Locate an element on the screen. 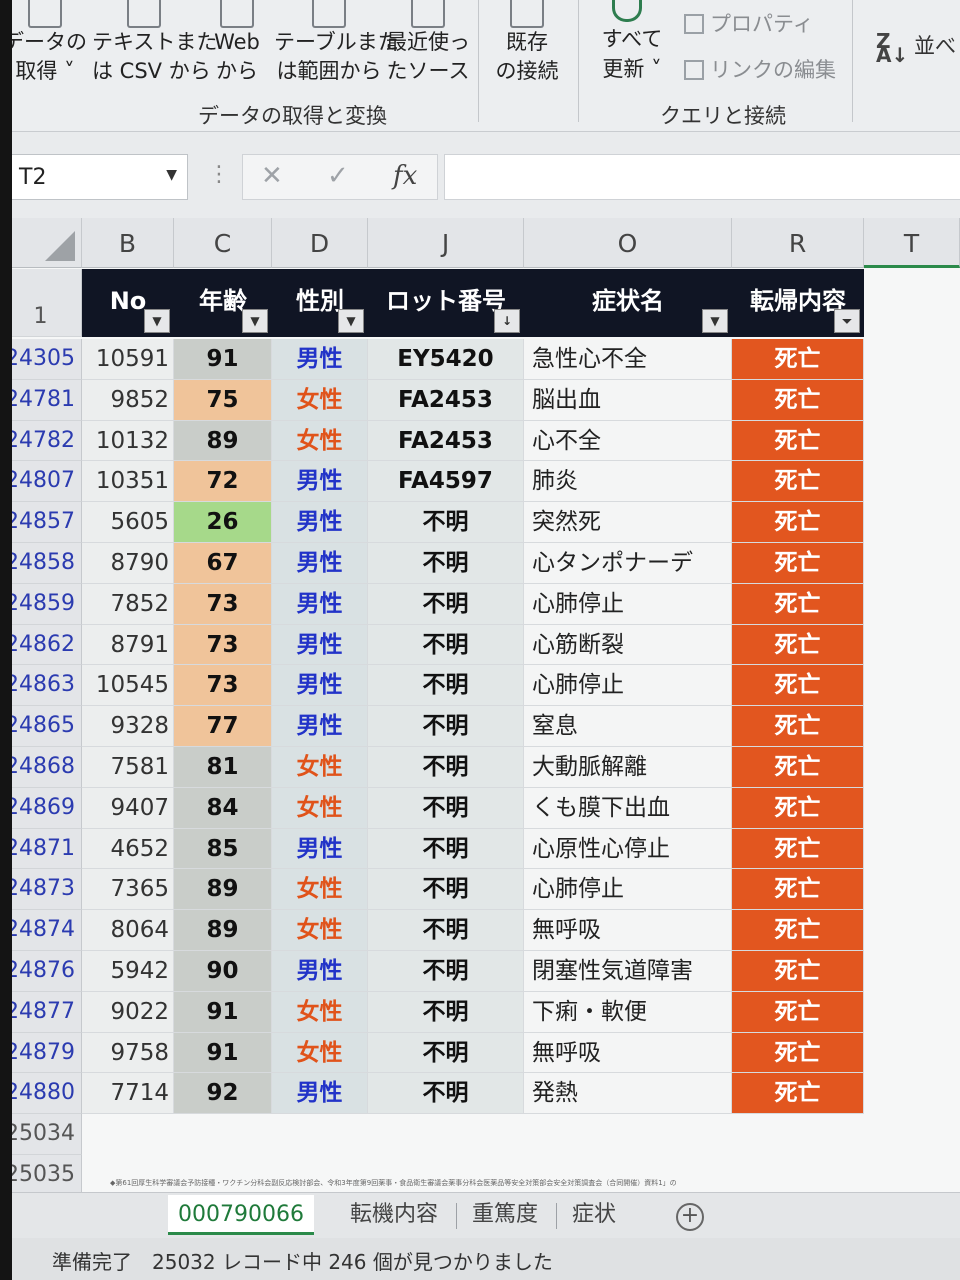 Image resolution: width=960 pixels, height=1280 pixels. cell-symptom: 心筋断裂 is located at coordinates (628, 645).